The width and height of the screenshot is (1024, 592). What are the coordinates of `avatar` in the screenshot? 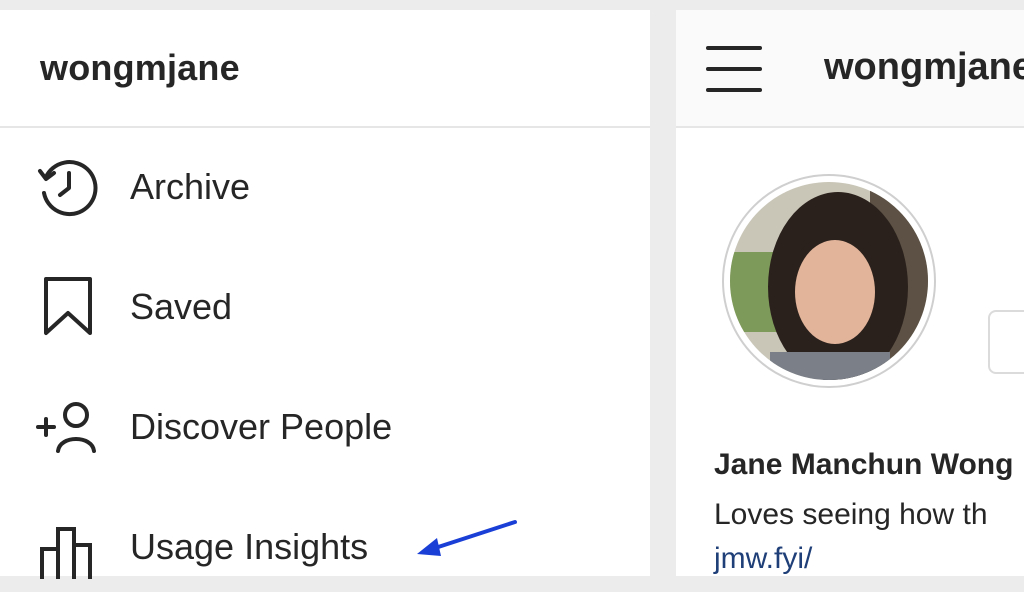 It's located at (829, 281).